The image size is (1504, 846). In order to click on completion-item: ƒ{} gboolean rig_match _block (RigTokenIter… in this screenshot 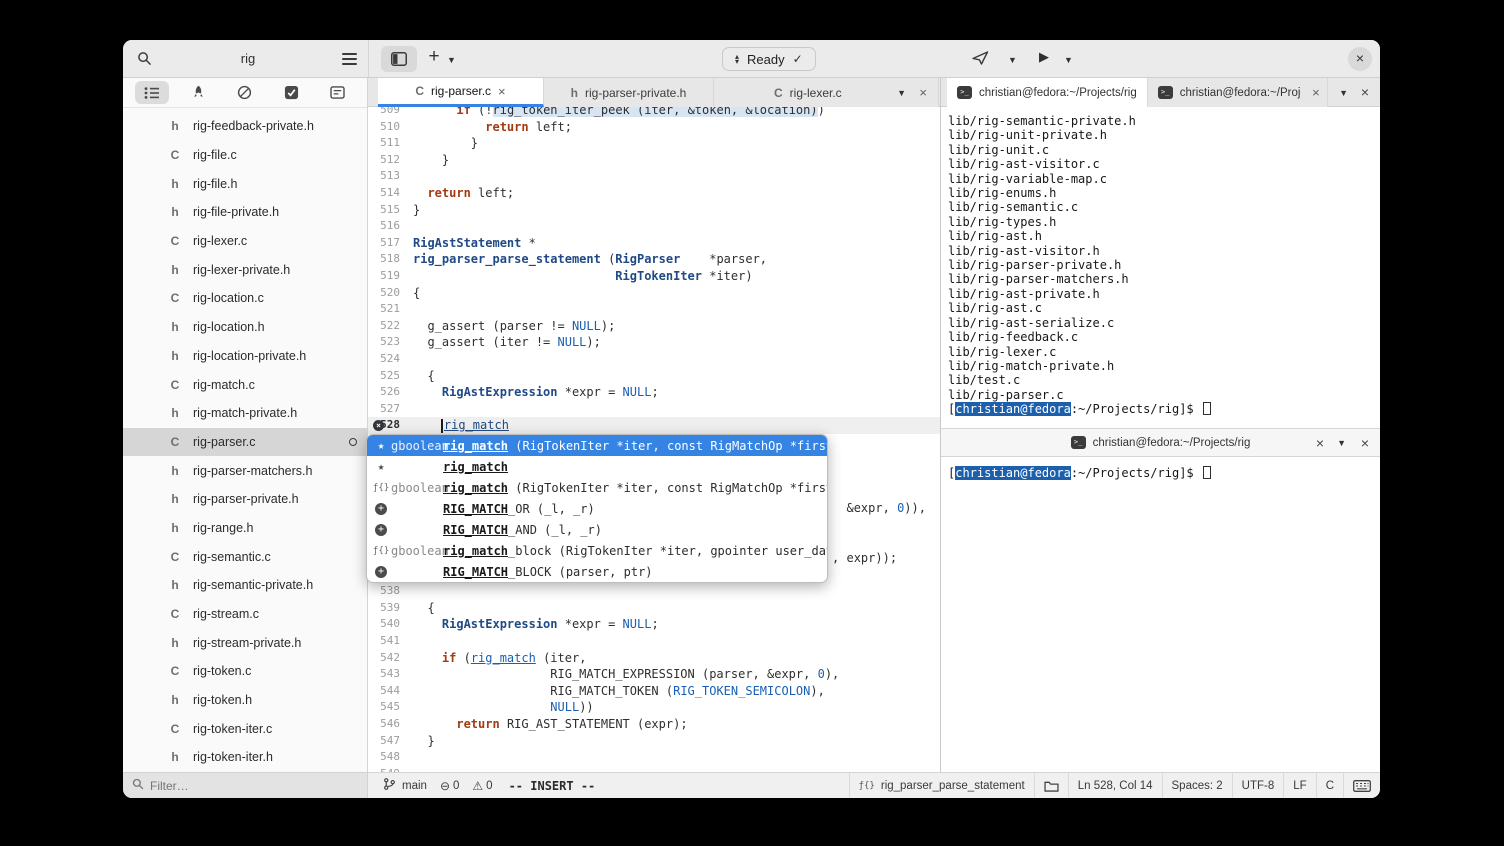, I will do `click(597, 550)`.